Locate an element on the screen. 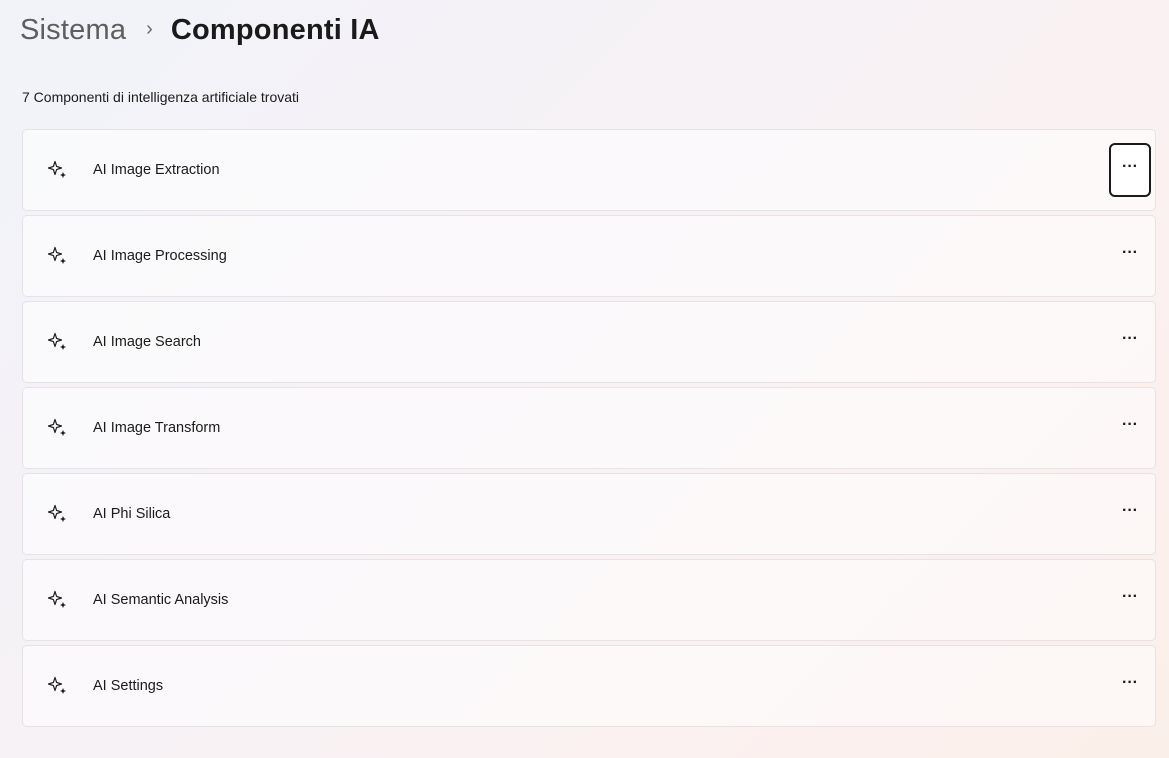  component-name: AI Image Transform is located at coordinates (157, 428).